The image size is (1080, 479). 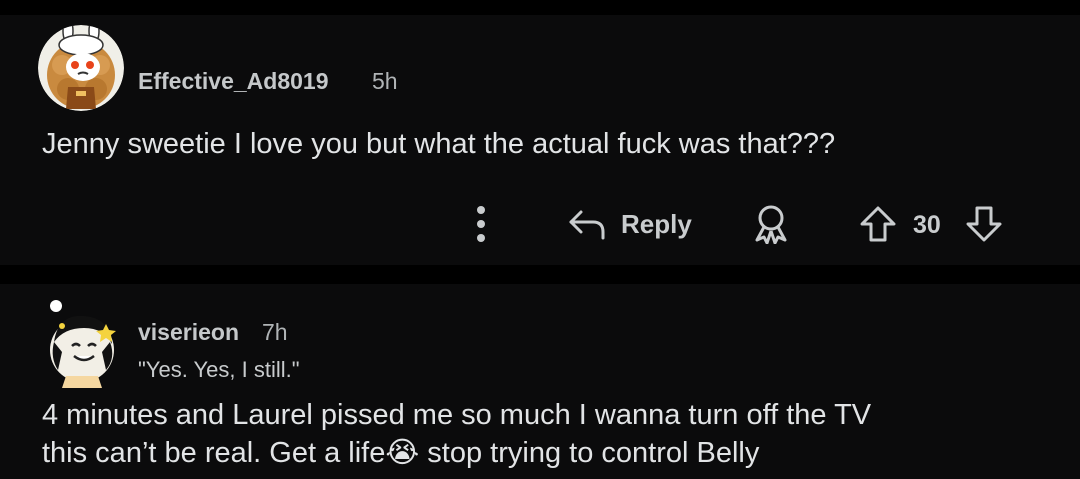 I want to click on upvote-icon, so click(x=878, y=224).